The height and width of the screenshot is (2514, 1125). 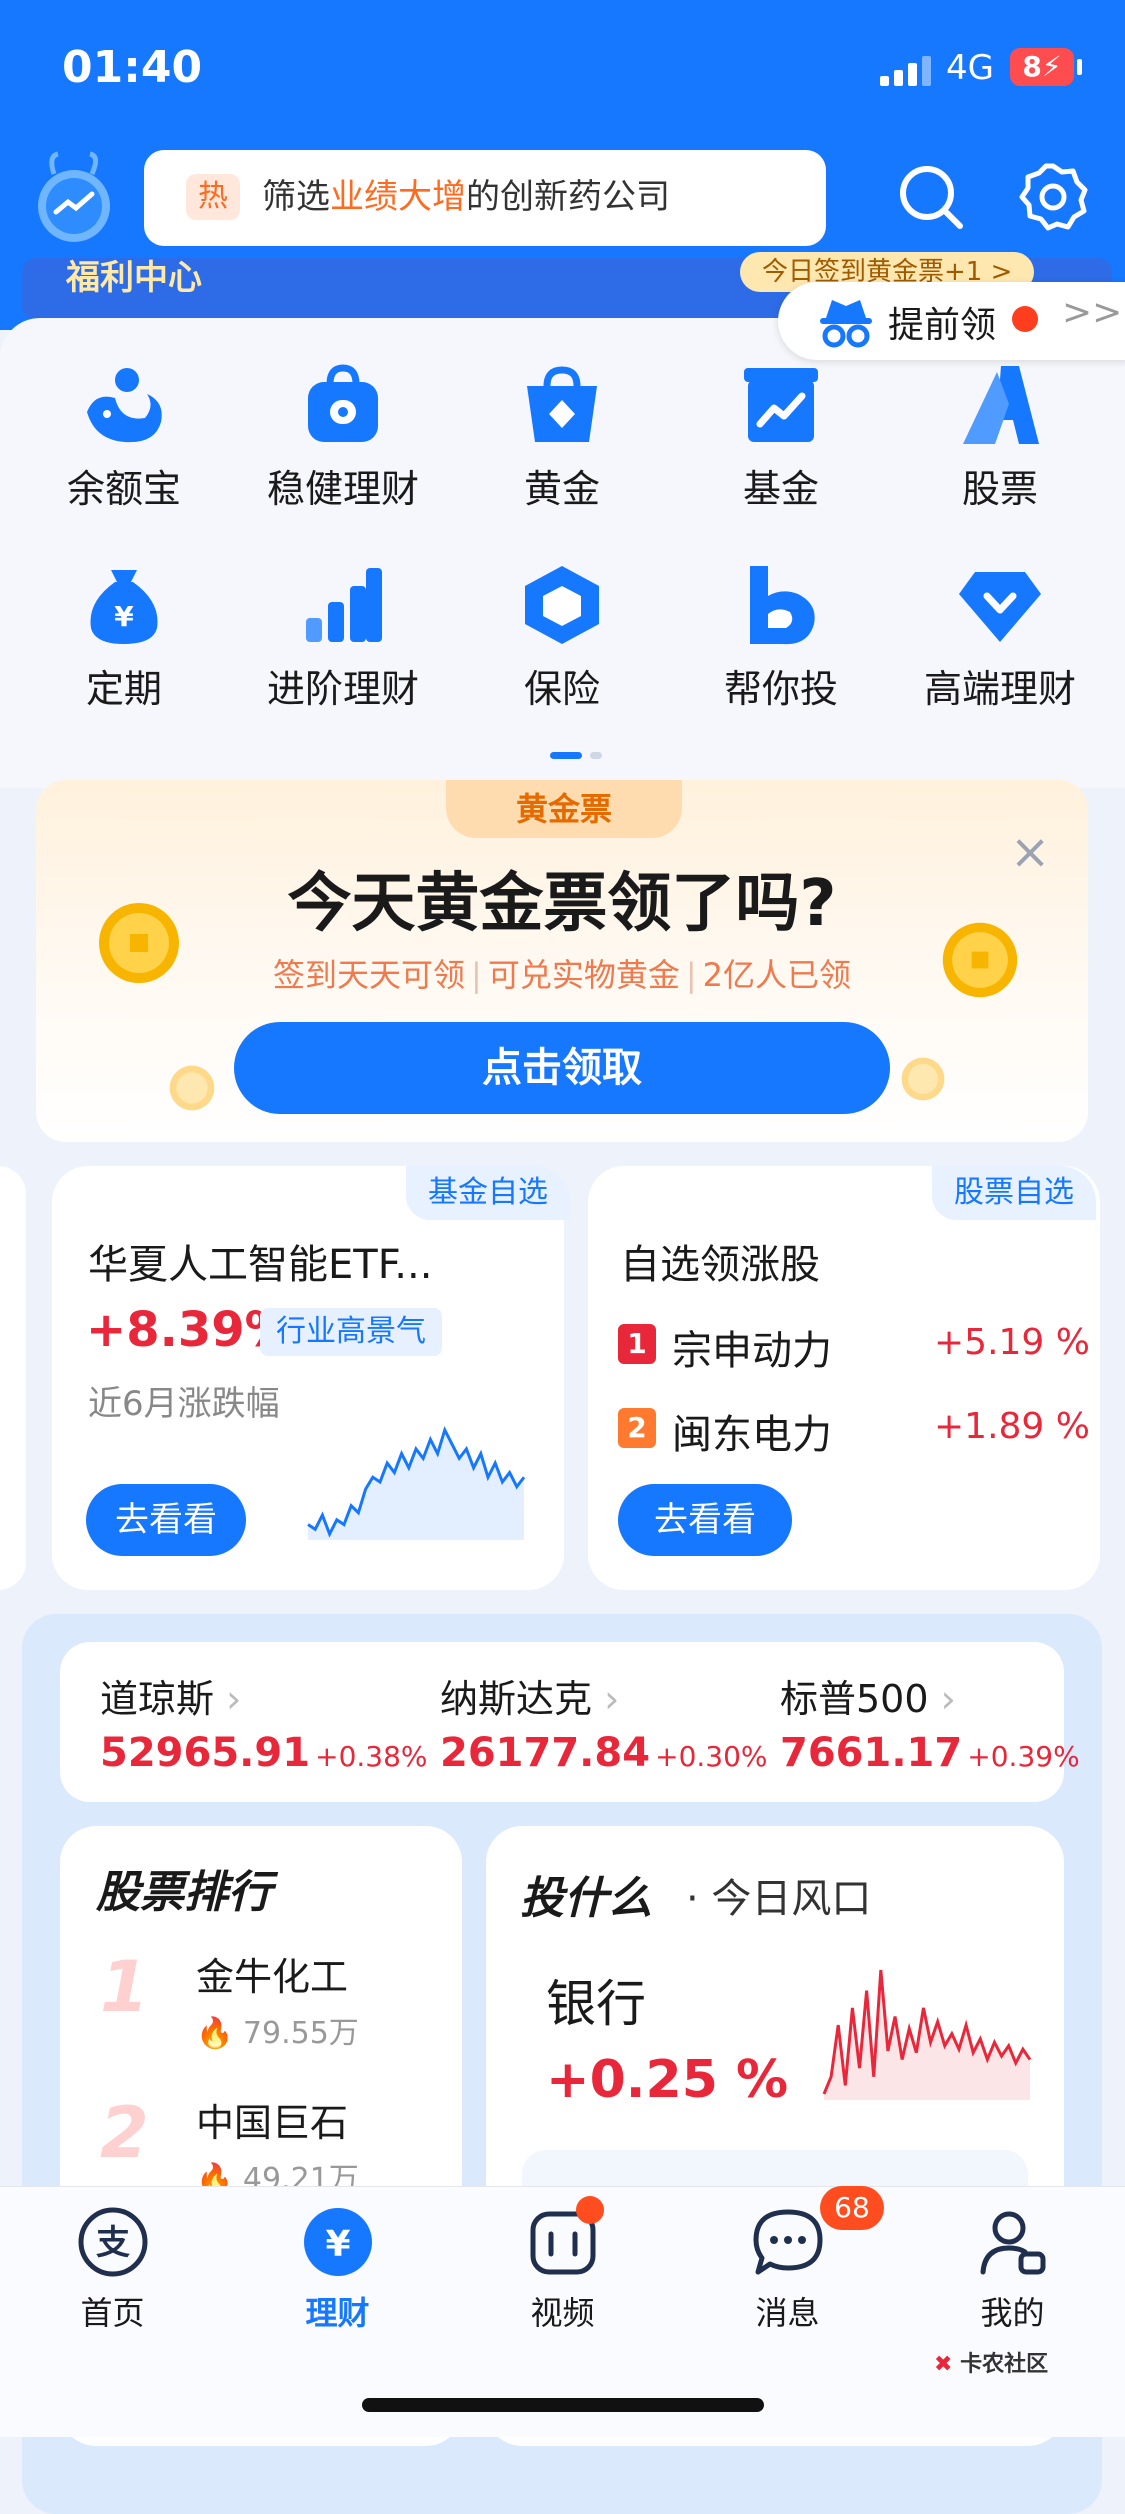 I want to click on index-change: +0.30%, so click(x=711, y=1756).